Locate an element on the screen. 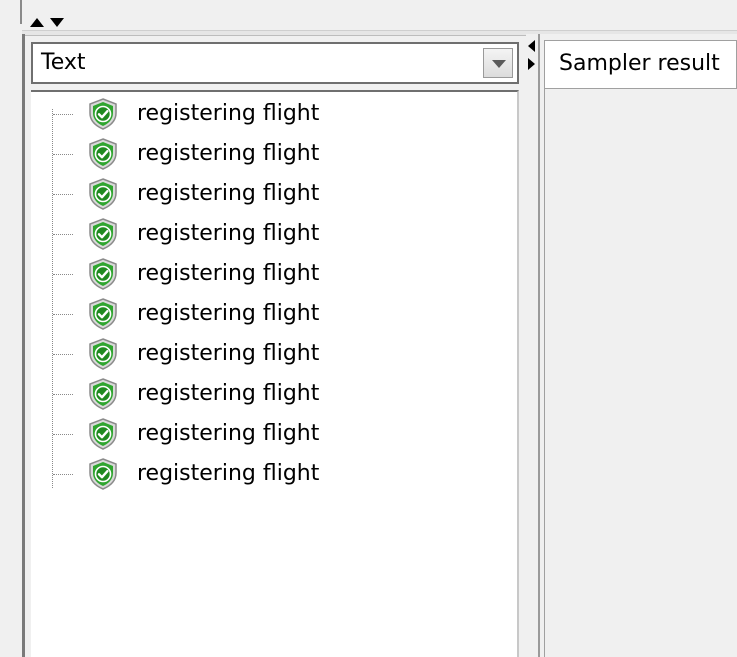 The image size is (737, 657). tab-sampler-result: Sampler result is located at coordinates (640, 64).